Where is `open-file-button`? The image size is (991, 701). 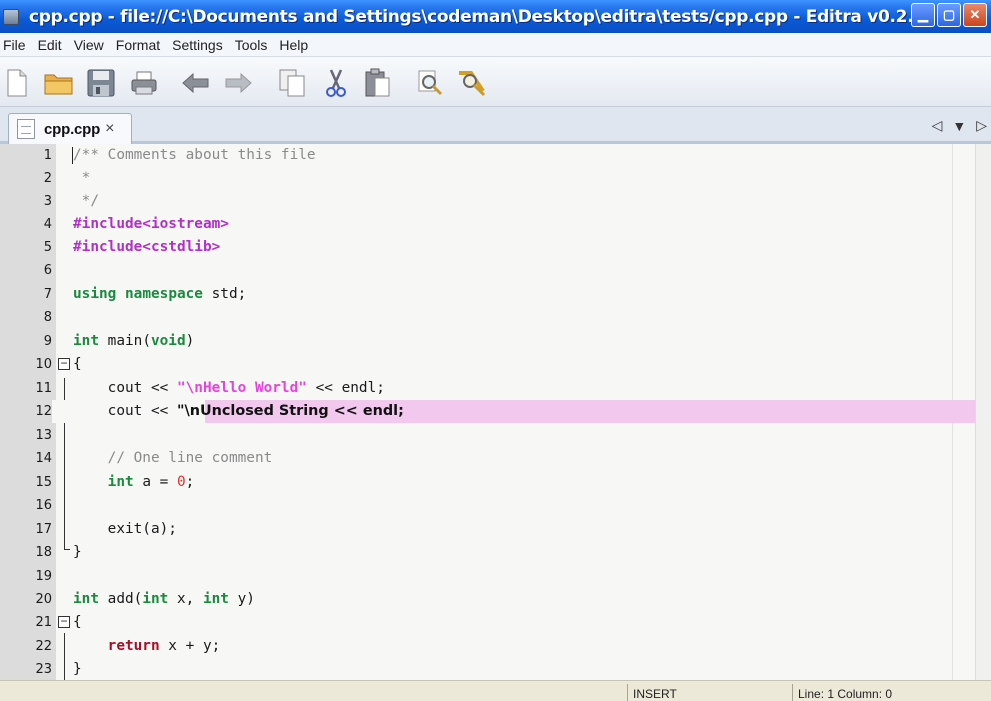
open-file-button is located at coordinates (59, 83).